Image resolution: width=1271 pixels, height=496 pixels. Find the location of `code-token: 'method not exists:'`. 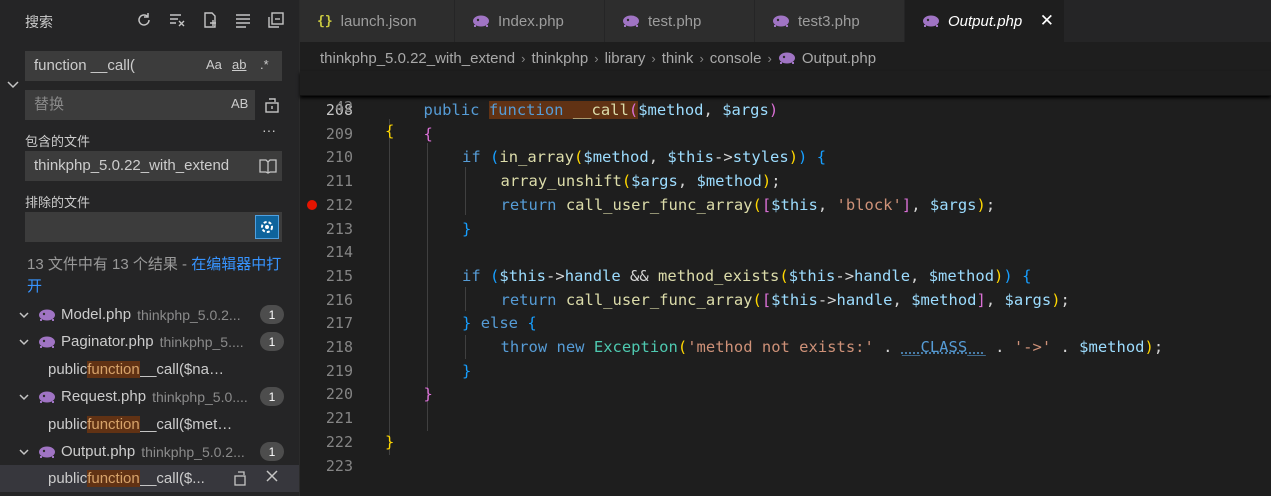

code-token: 'method not exists:' is located at coordinates (780, 347).